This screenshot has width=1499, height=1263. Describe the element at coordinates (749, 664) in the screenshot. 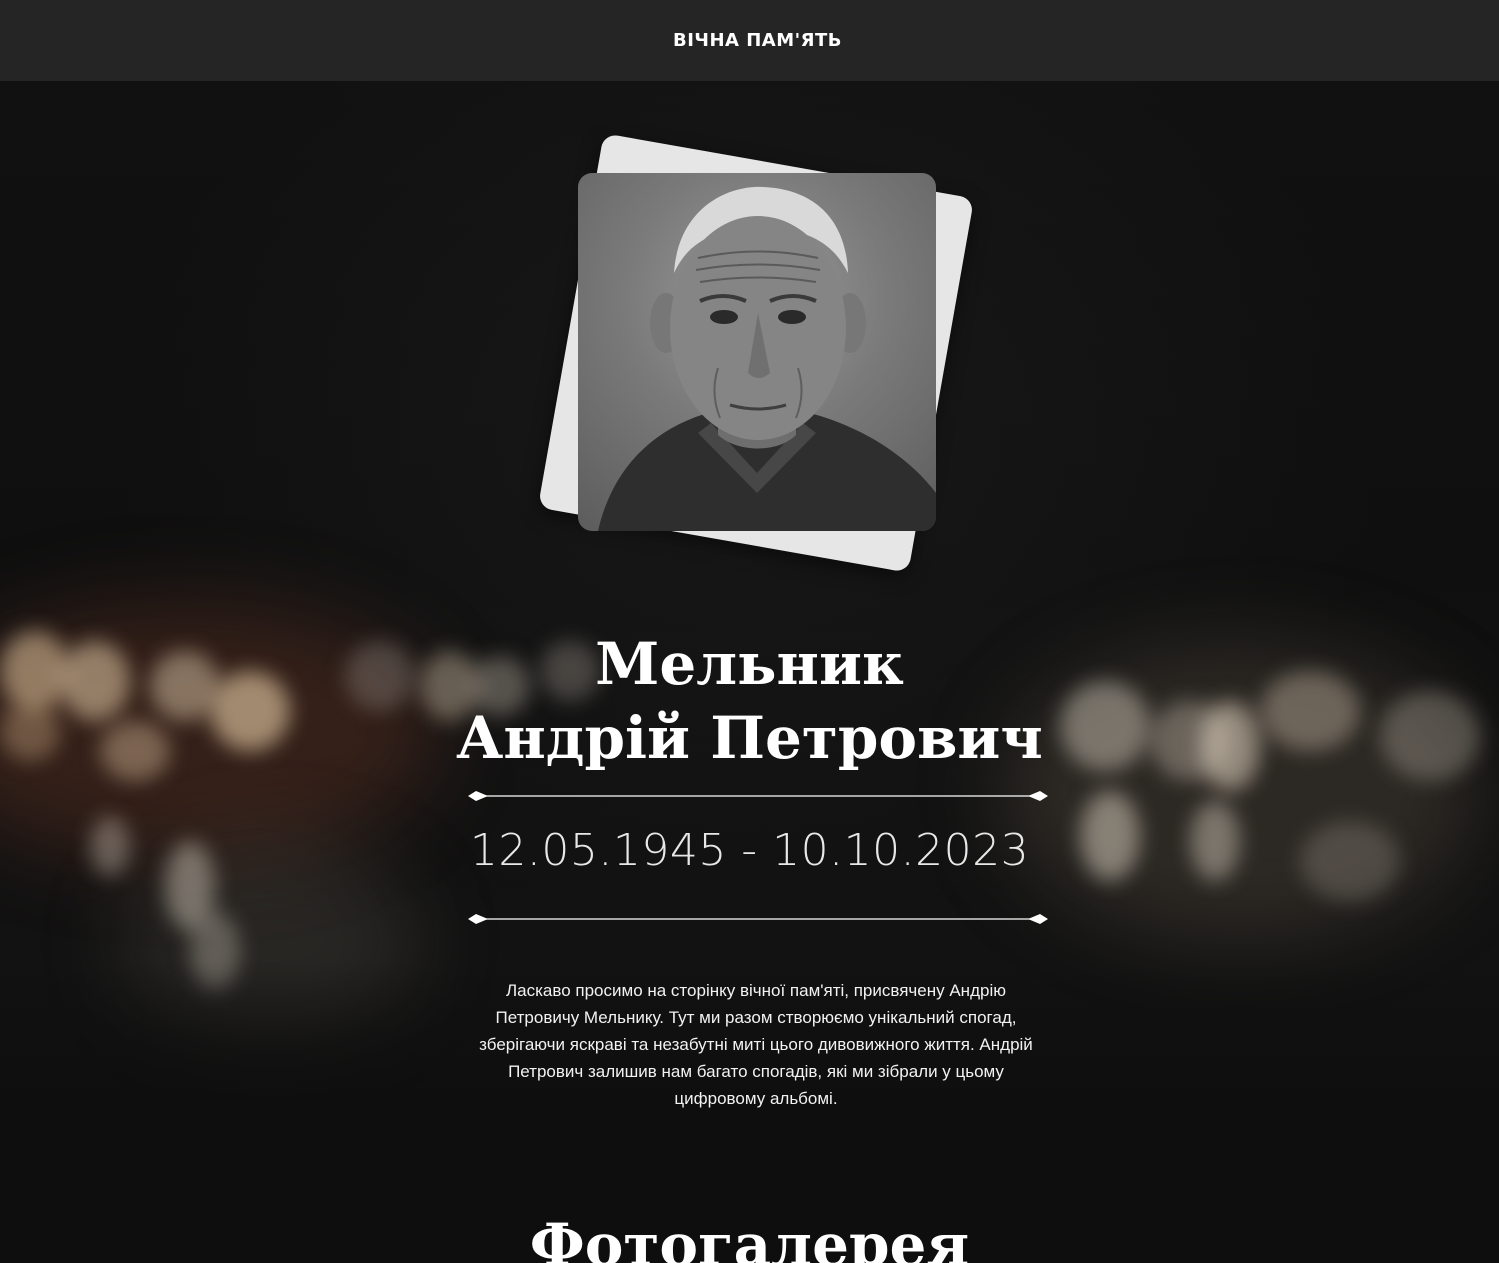

I see `surname: Мельник` at that location.